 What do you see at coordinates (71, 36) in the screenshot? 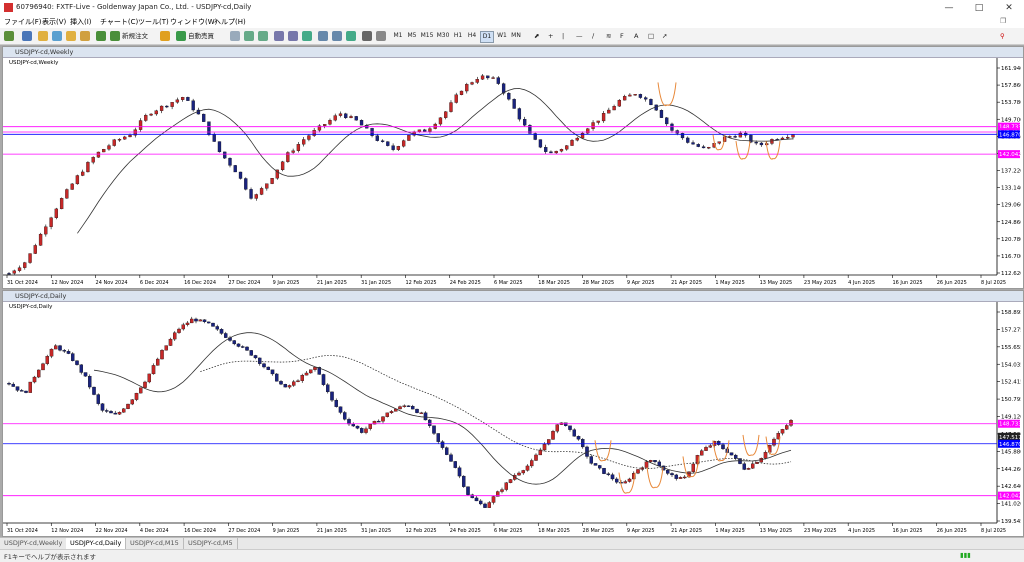
I see `navigator-icon` at bounding box center [71, 36].